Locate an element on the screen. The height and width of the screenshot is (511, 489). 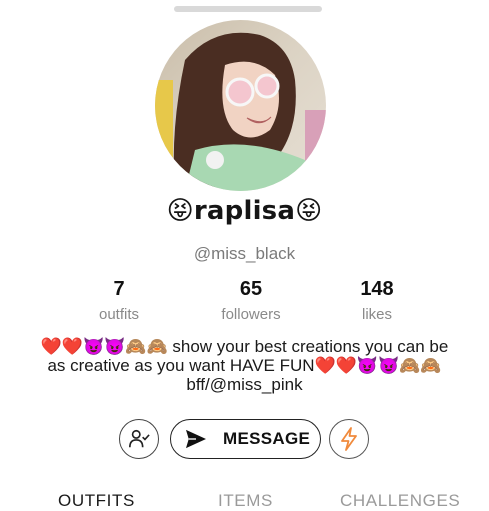
stat-followers: 65 followers is located at coordinates (251, 300).